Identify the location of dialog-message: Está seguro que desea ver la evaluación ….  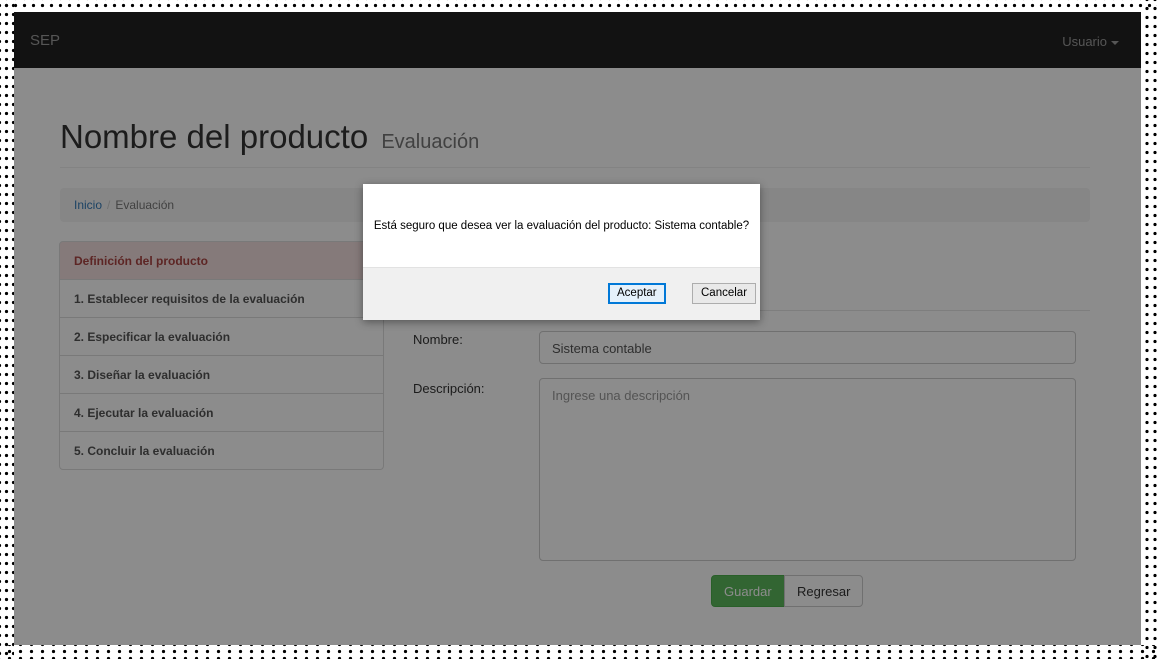
(561, 226).